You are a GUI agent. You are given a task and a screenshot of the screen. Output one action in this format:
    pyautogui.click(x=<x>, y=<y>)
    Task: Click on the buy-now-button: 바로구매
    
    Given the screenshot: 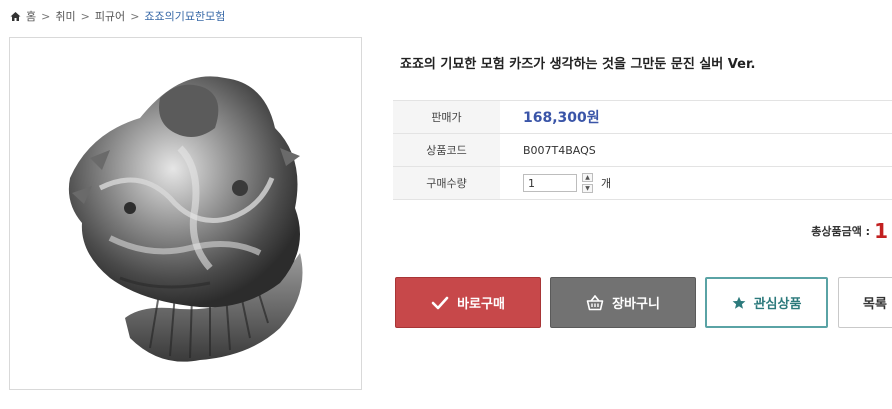 What is the action you would take?
    pyautogui.click(x=468, y=302)
    